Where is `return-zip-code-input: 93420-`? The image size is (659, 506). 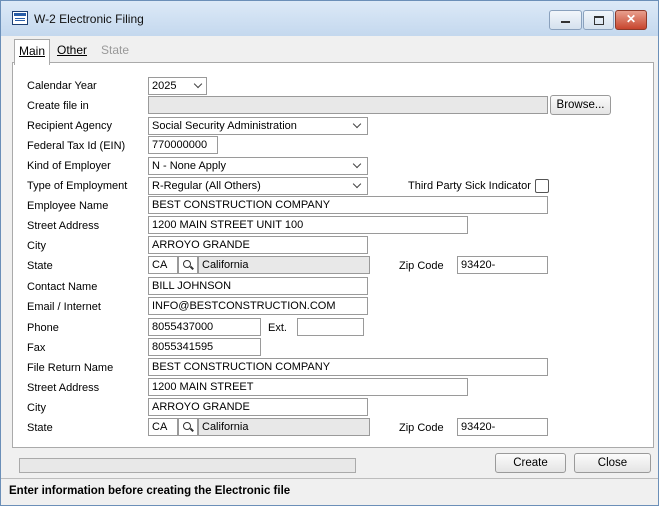
return-zip-code-input: 93420- is located at coordinates (502, 427).